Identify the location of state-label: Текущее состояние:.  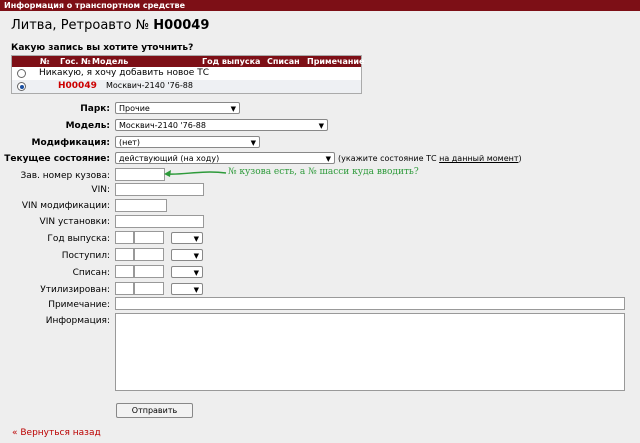
(57, 159).